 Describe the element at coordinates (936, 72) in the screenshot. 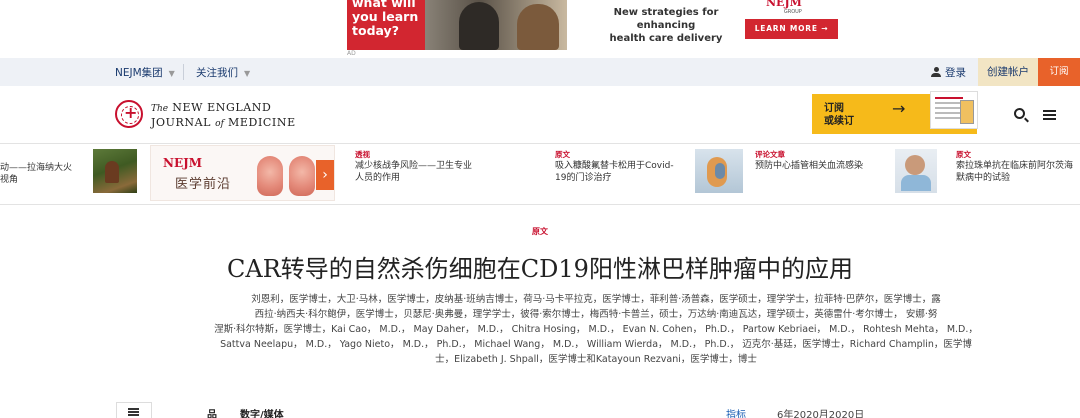

I see `user-icon` at that location.